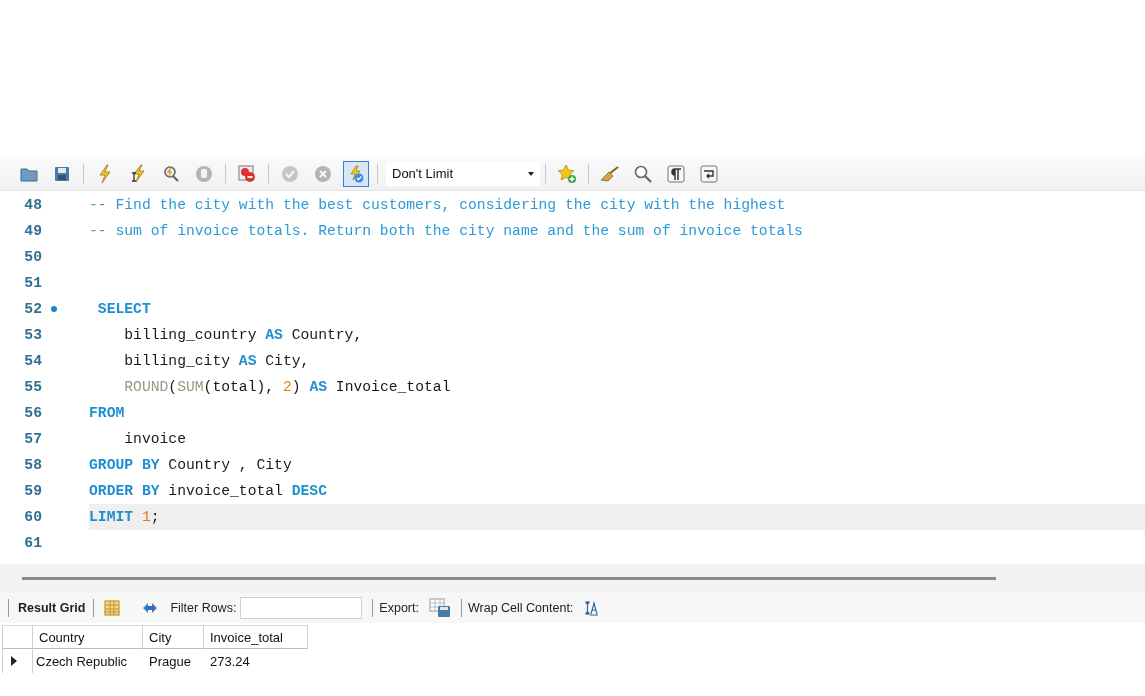 This screenshot has height=696, width=1145. Describe the element at coordinates (323, 173) in the screenshot. I see `cancel-icon` at that location.